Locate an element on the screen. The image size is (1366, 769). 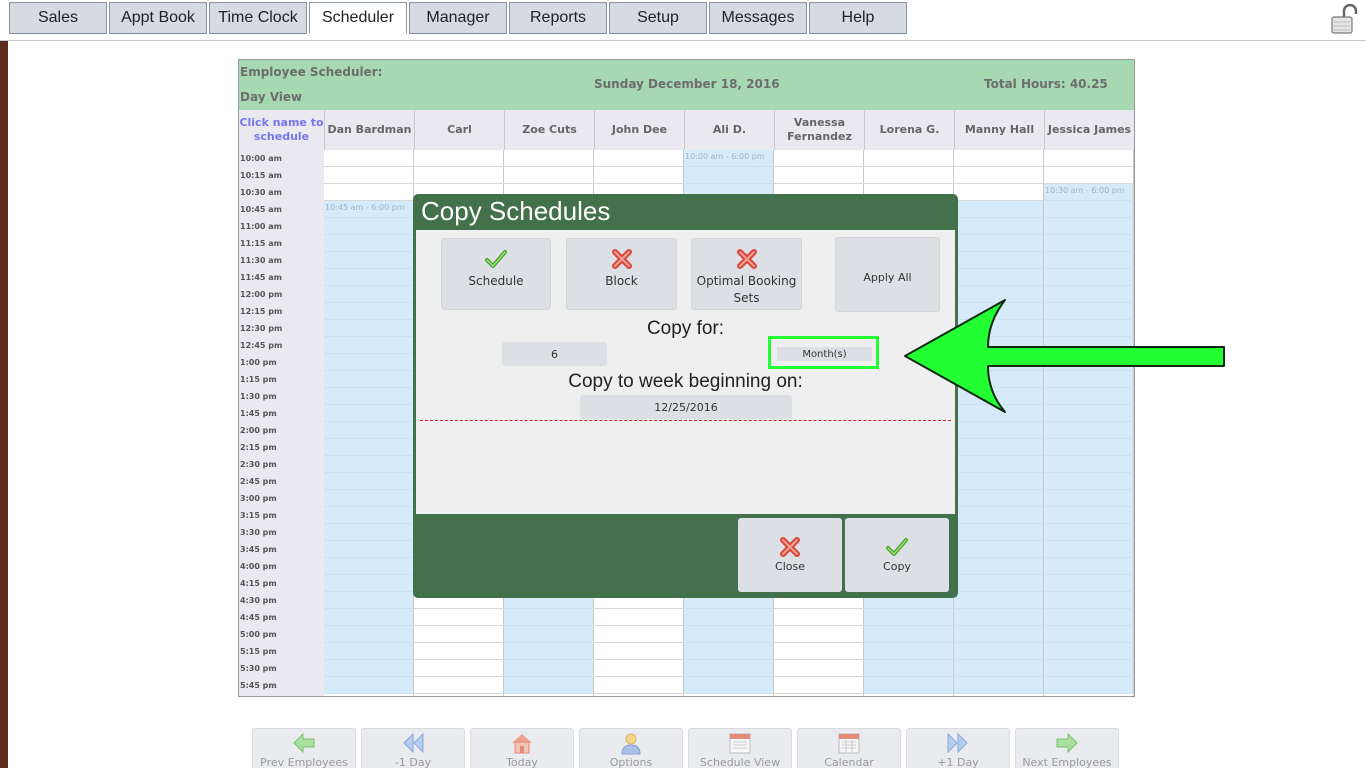
minus-day-label: -1 Day is located at coordinates (413, 762).